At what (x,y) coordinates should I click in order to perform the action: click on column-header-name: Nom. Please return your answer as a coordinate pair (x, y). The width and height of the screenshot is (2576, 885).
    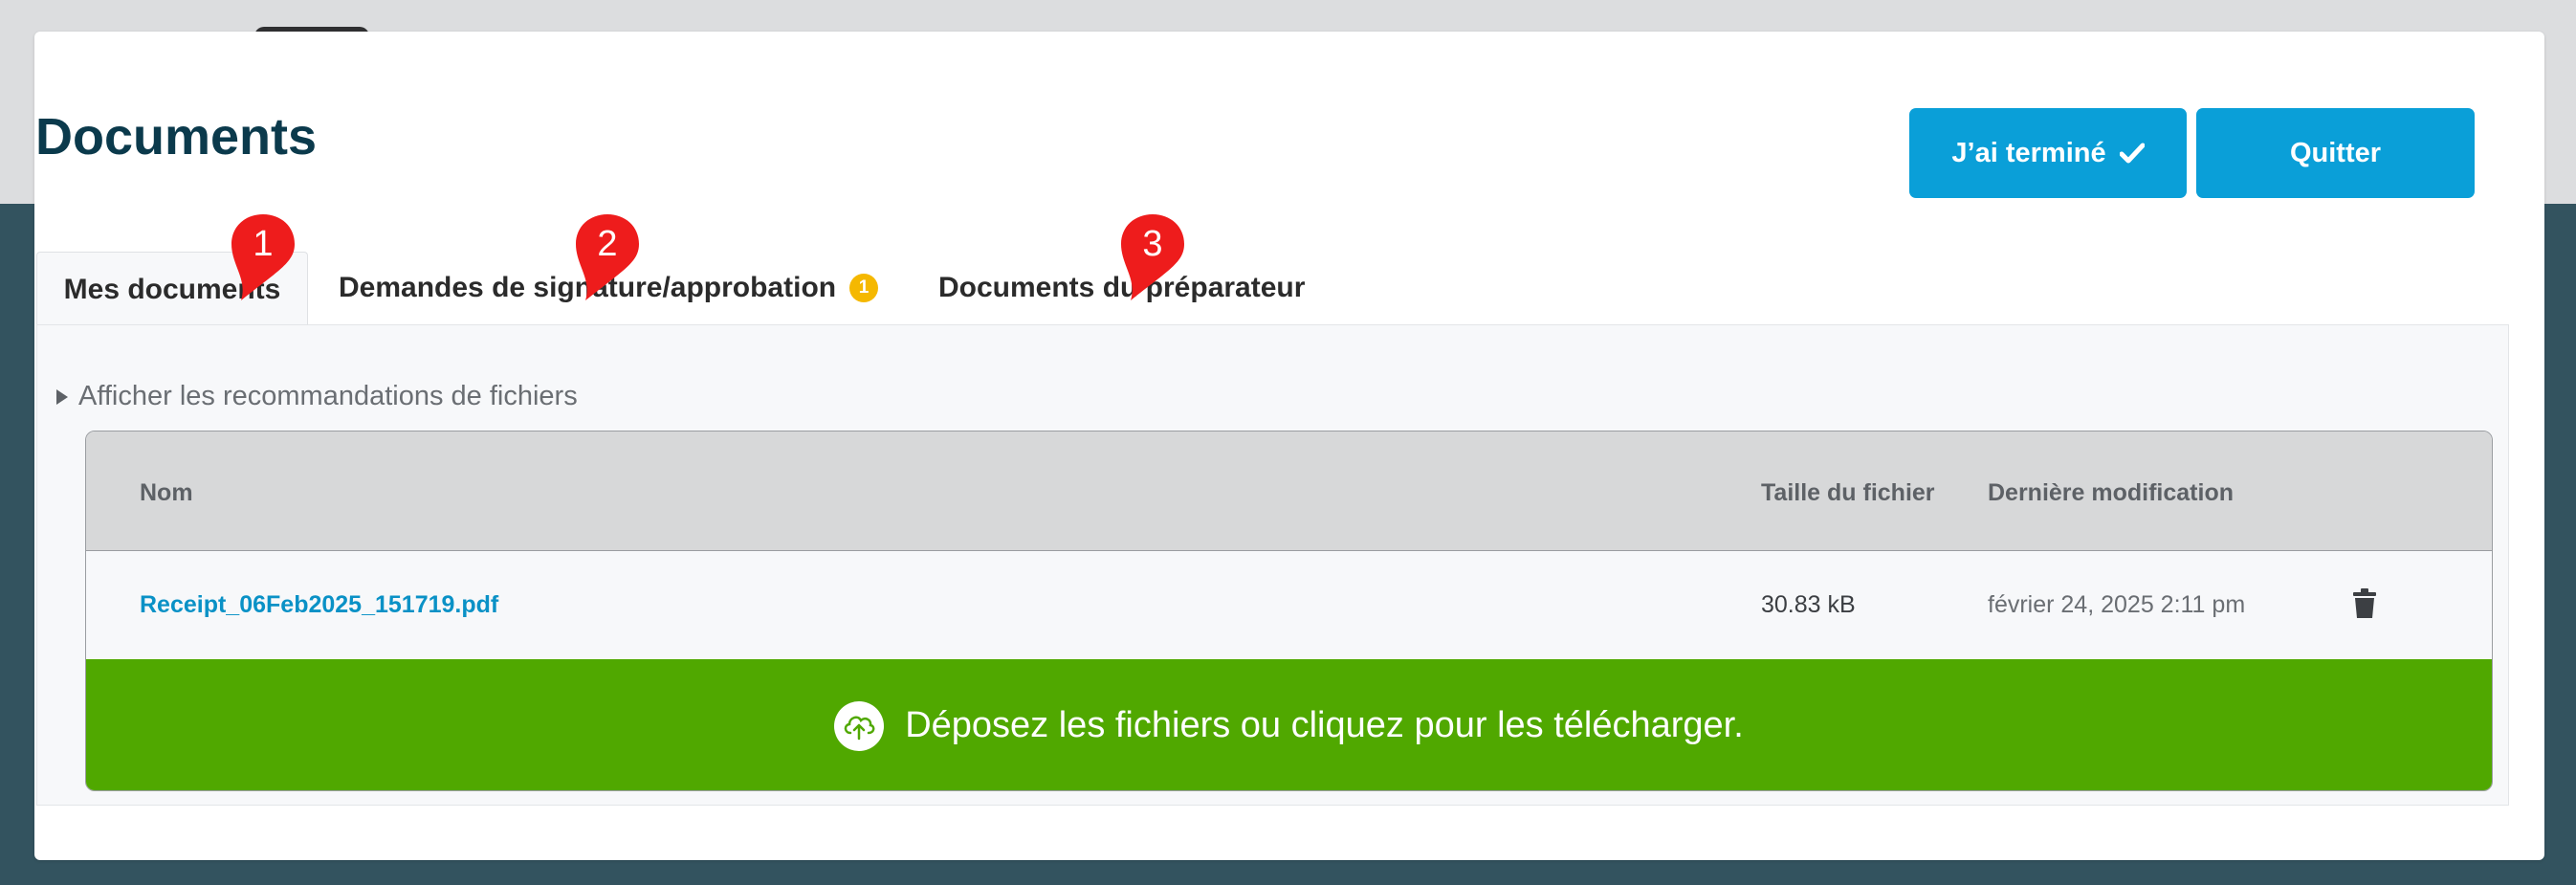
    Looking at the image, I should click on (167, 493).